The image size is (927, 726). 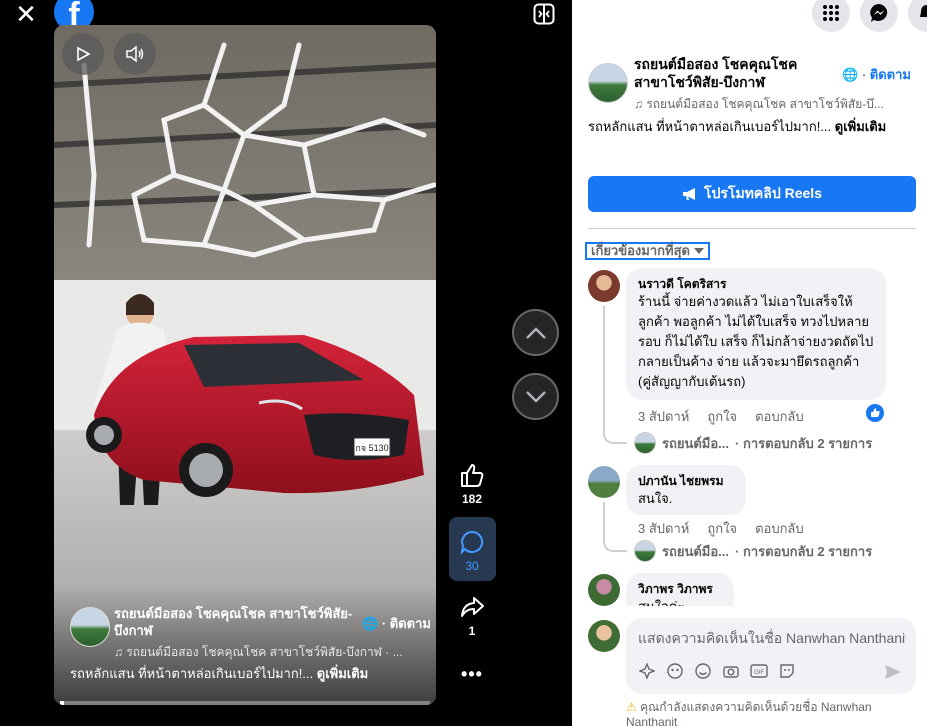 What do you see at coordinates (675, 671) in the screenshot?
I see `avatar-sticker-icon` at bounding box center [675, 671].